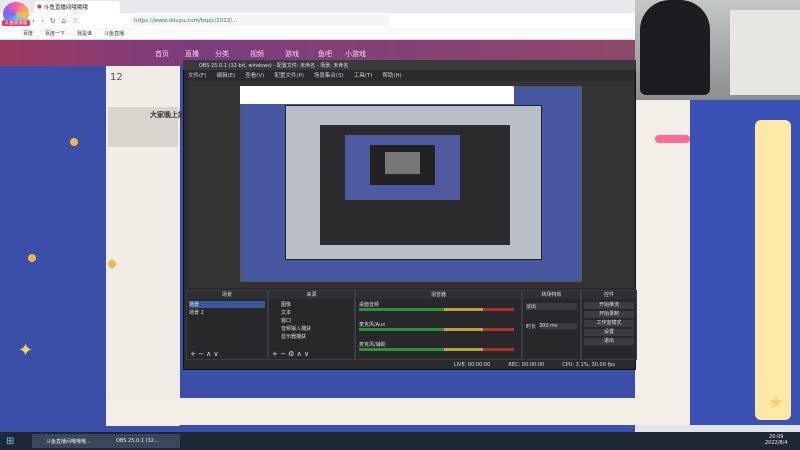 The height and width of the screenshot is (450, 800). What do you see at coordinates (311, 295) in the screenshot?
I see `dock-title: 来源` at bounding box center [311, 295].